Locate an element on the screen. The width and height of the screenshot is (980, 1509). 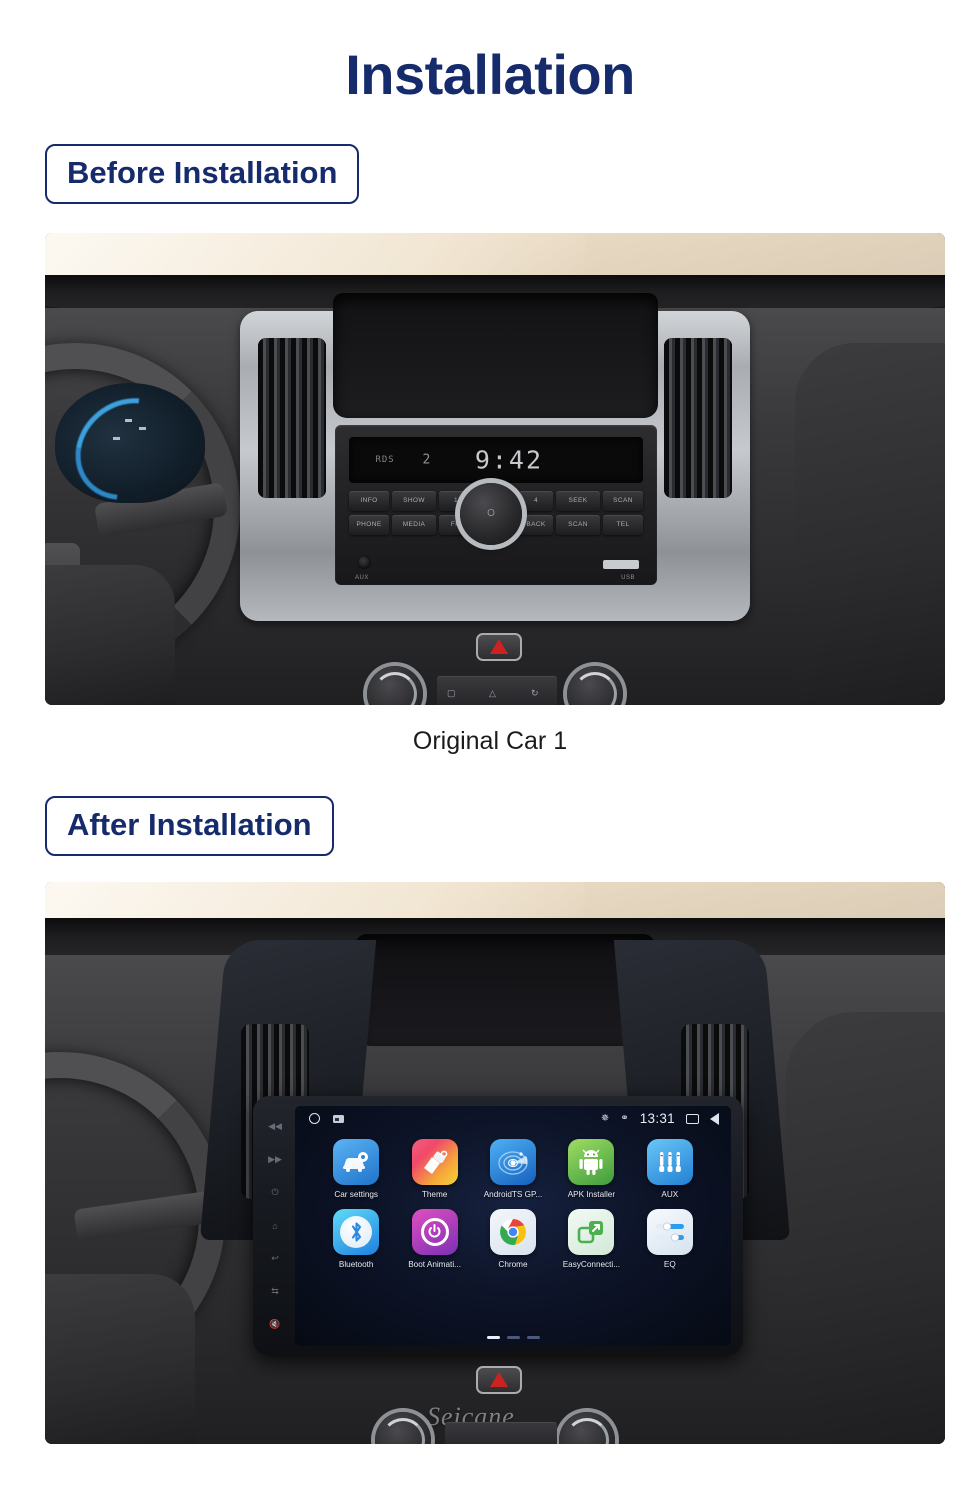
bluetooth-app-icon is located at coordinates (356, 1231).